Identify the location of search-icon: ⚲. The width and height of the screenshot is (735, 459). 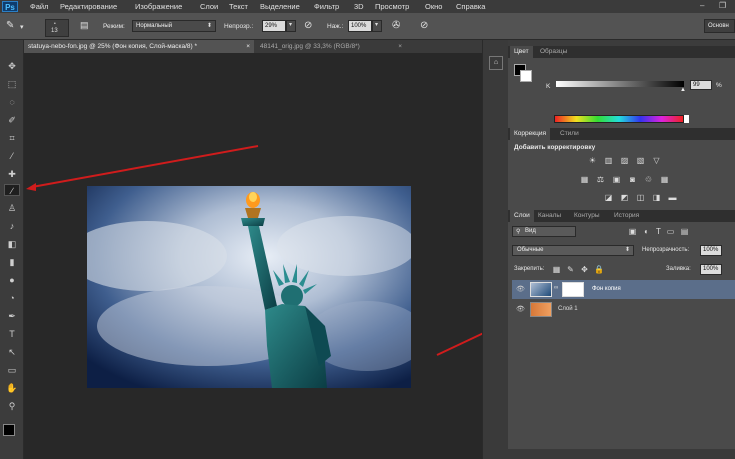
(518, 232).